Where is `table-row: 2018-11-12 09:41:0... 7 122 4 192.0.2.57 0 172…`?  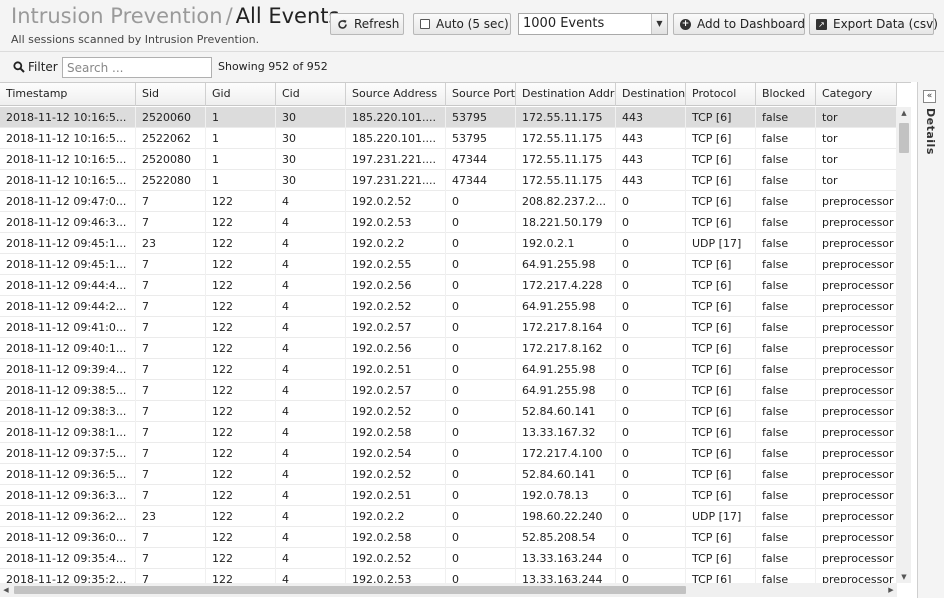
table-row: 2018-11-12 09:41:0... 7 122 4 192.0.2.57 0 172… is located at coordinates (448, 327).